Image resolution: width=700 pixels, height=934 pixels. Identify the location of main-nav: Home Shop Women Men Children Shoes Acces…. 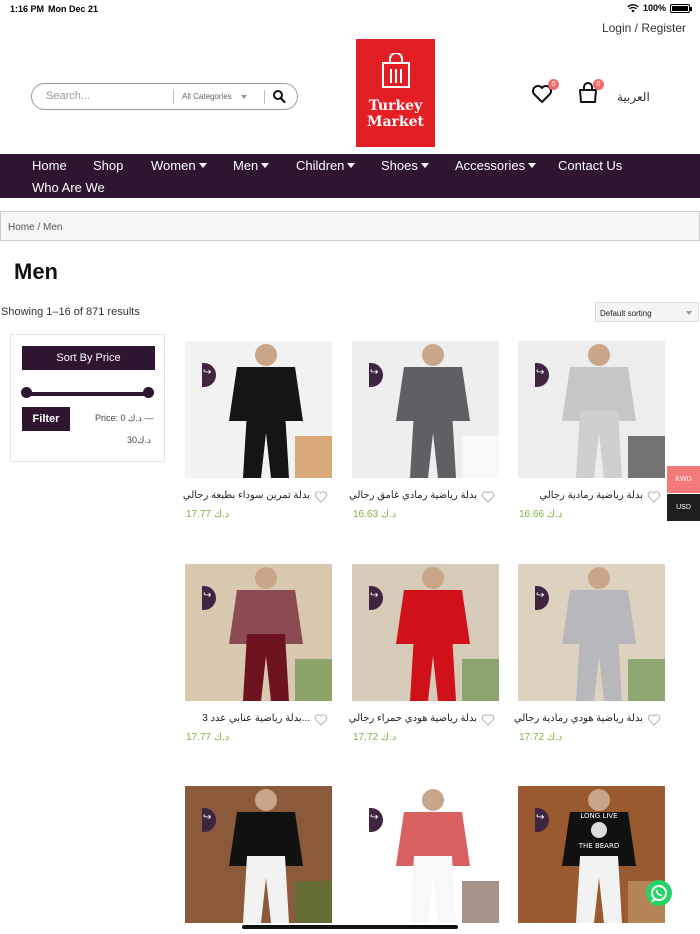
(350, 176).